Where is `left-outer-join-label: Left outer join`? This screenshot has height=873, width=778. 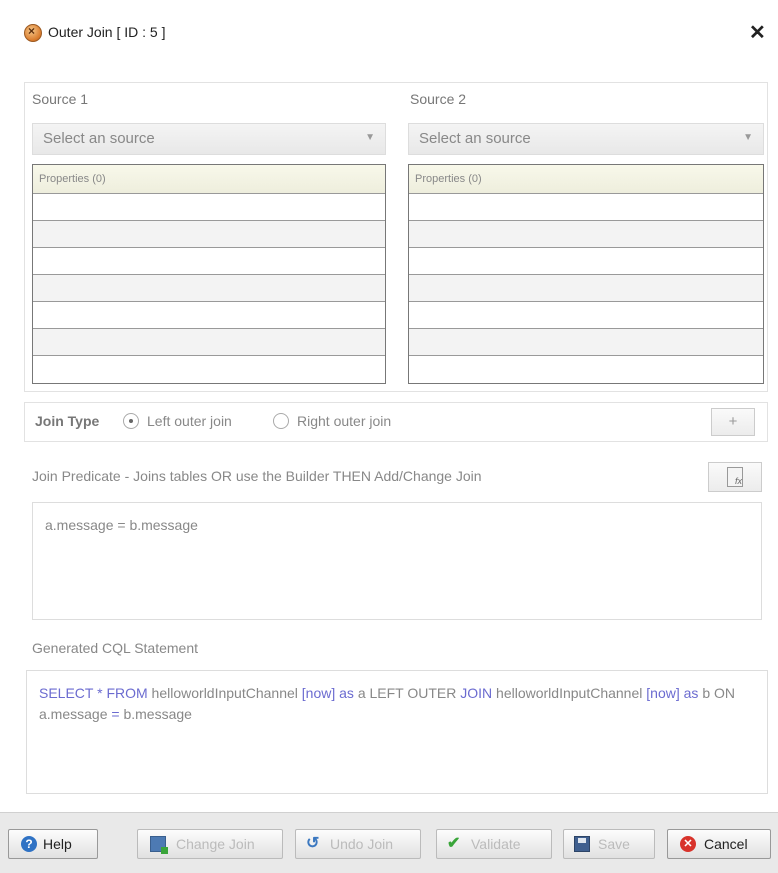 left-outer-join-label: Left outer join is located at coordinates (189, 421).